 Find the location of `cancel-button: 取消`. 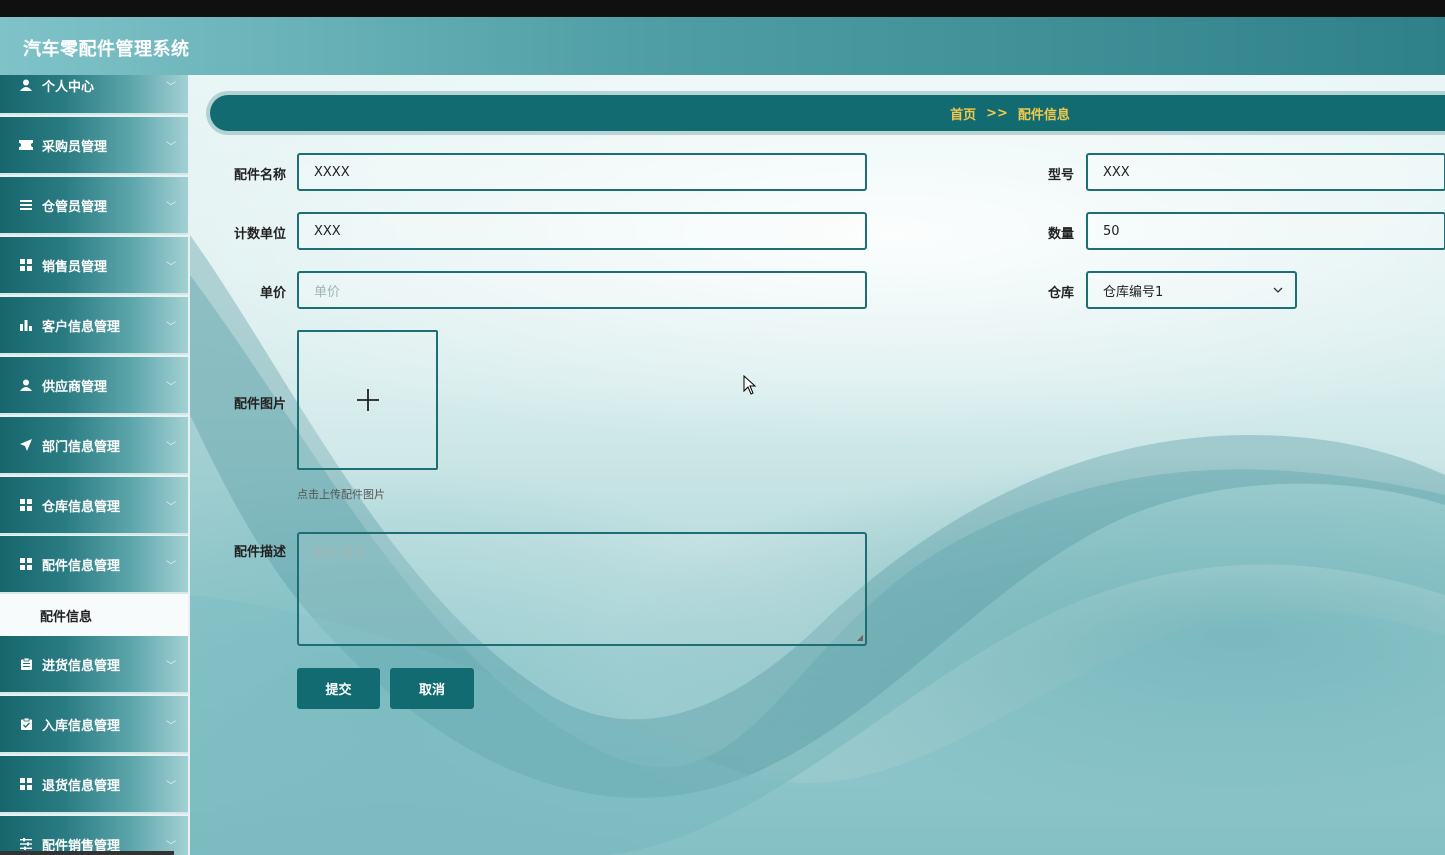

cancel-button: 取消 is located at coordinates (432, 688).